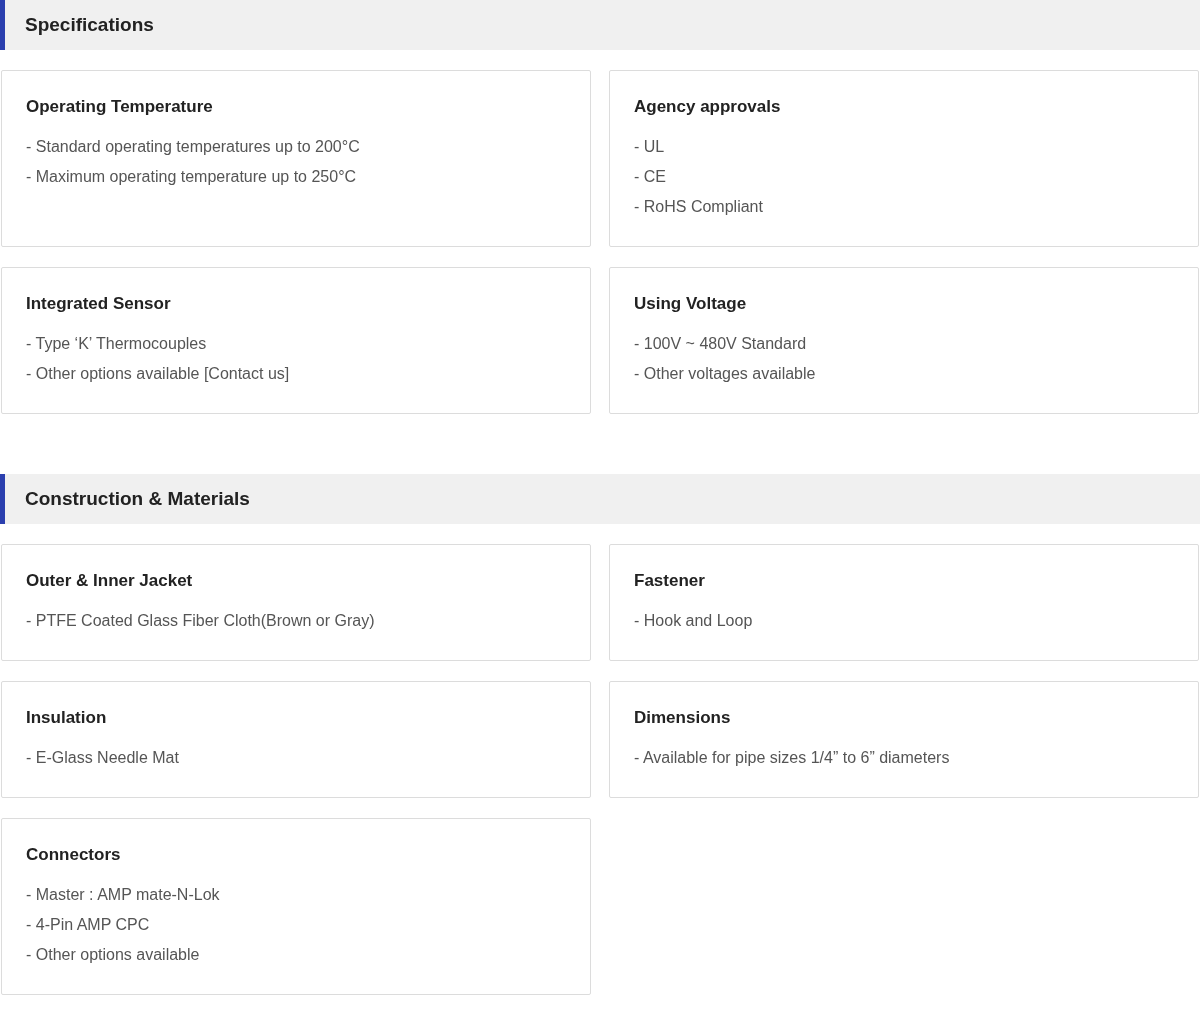 The width and height of the screenshot is (1200, 1010). What do you see at coordinates (103, 758) in the screenshot?
I see `spec-item: - E-Glass Needle Mat` at bounding box center [103, 758].